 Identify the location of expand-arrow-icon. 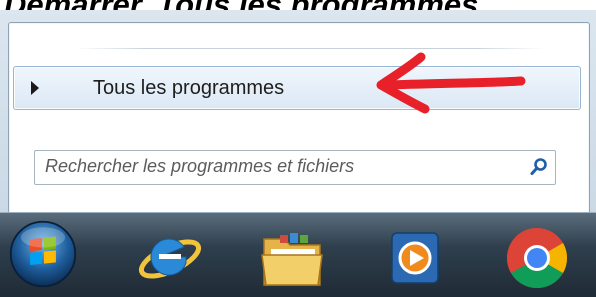
(35, 88).